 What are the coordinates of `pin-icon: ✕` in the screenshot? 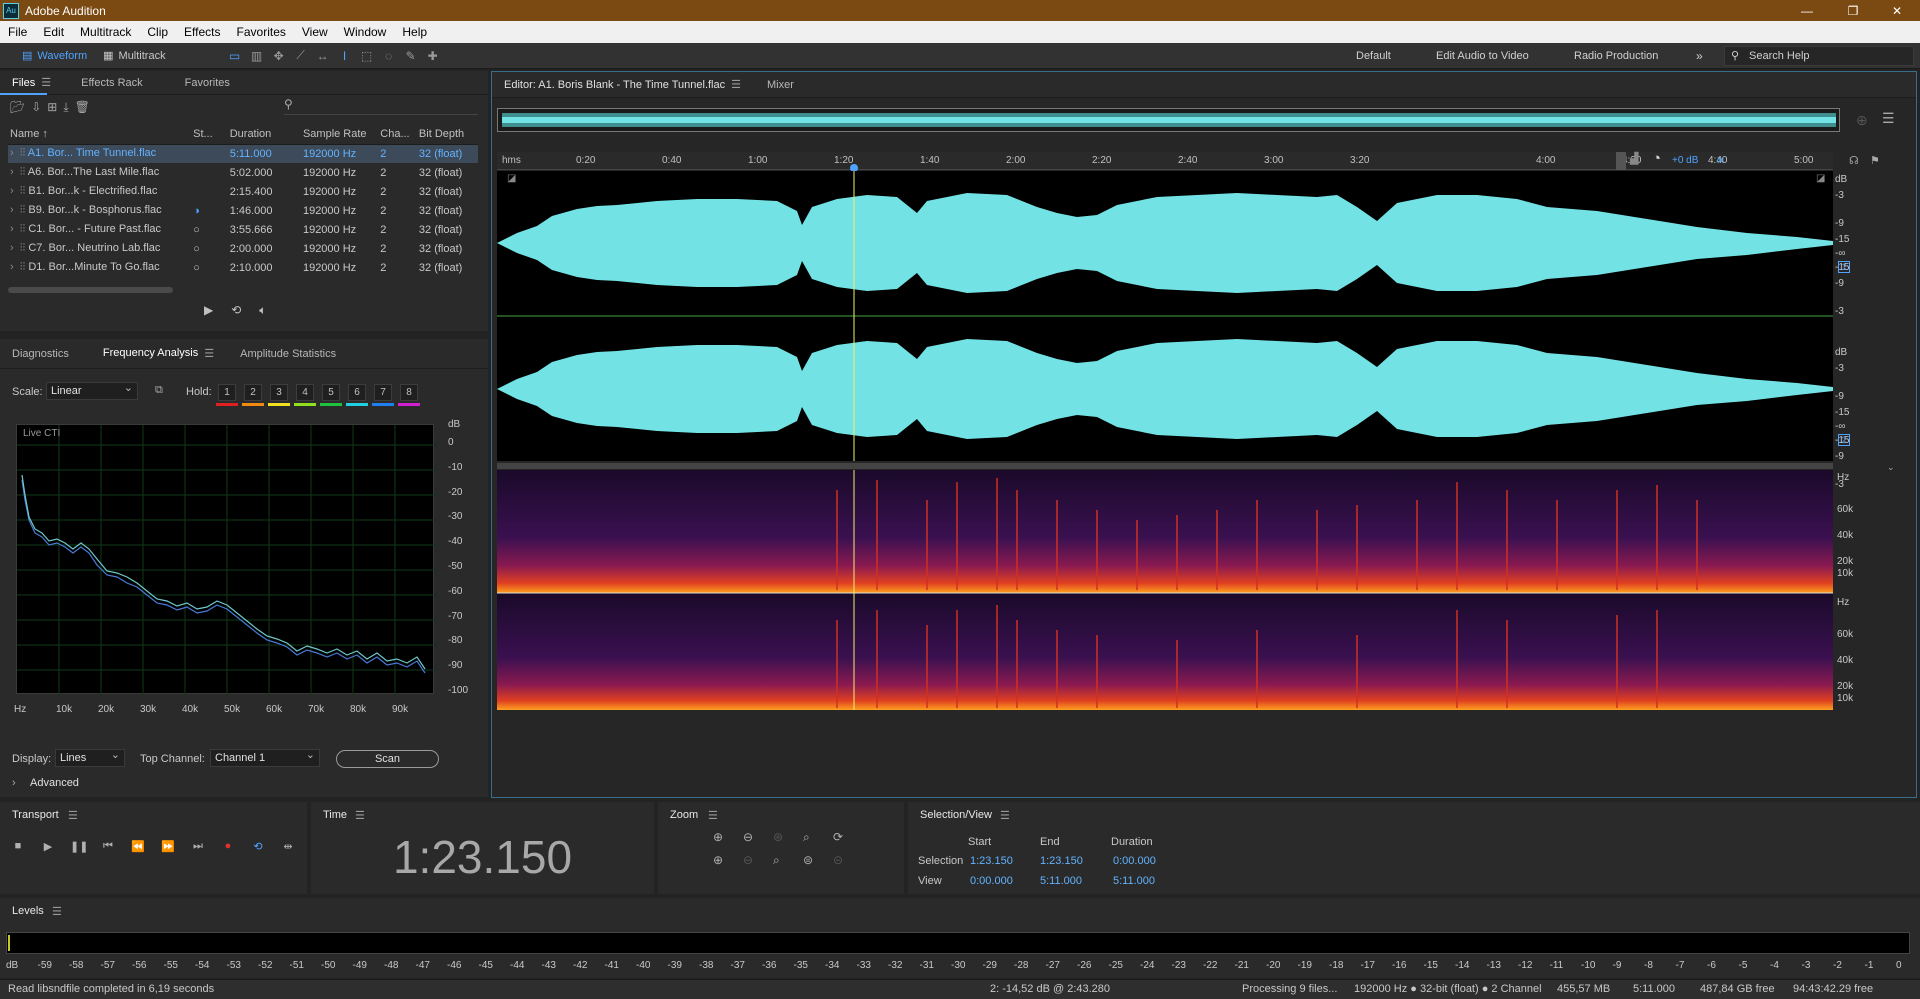 It's located at (1720, 160).